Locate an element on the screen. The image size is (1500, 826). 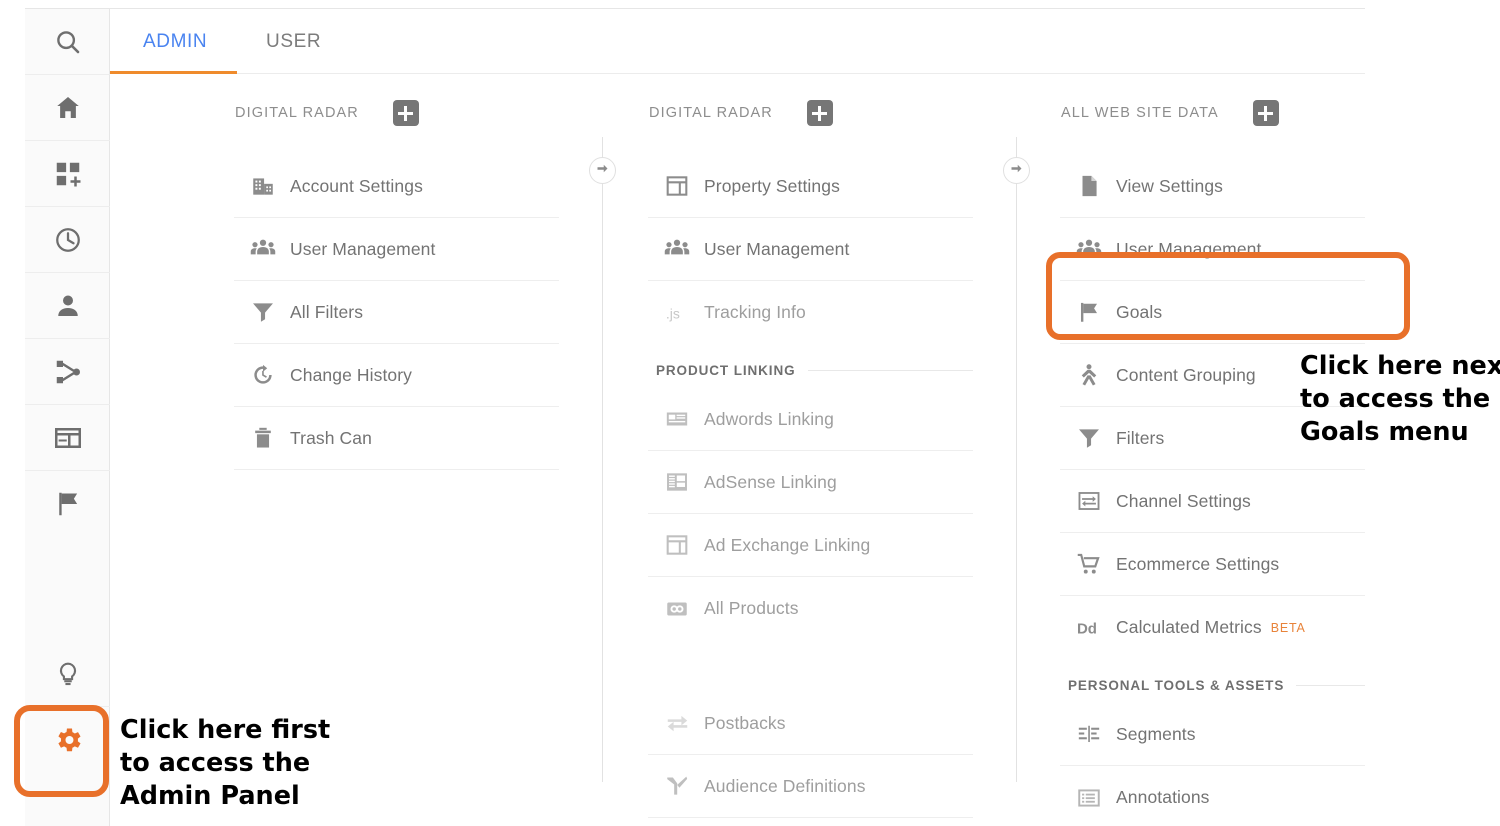
row-label: Ecommerce Settings is located at coordinates (1198, 563).